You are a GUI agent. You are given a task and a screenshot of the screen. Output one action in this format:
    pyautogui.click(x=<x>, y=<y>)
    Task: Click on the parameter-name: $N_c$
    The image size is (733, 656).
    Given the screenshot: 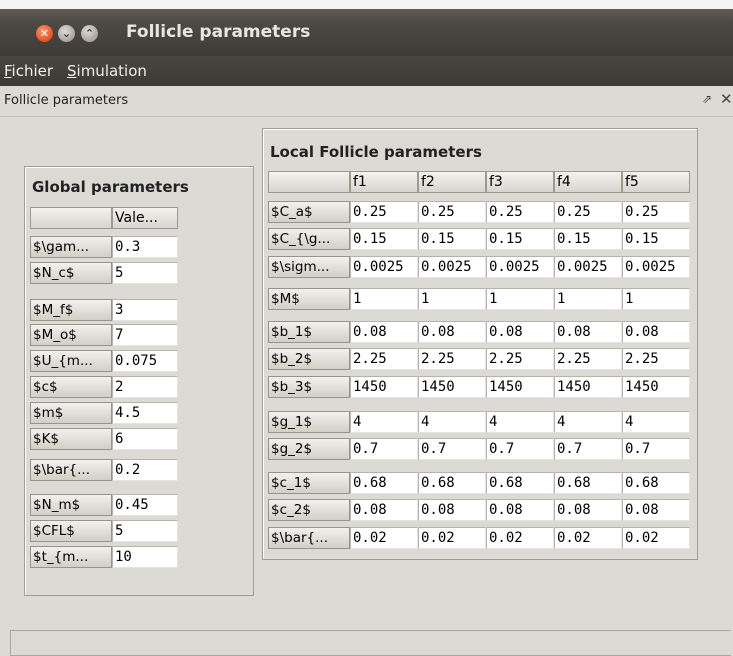 What is the action you would take?
    pyautogui.click(x=71, y=273)
    